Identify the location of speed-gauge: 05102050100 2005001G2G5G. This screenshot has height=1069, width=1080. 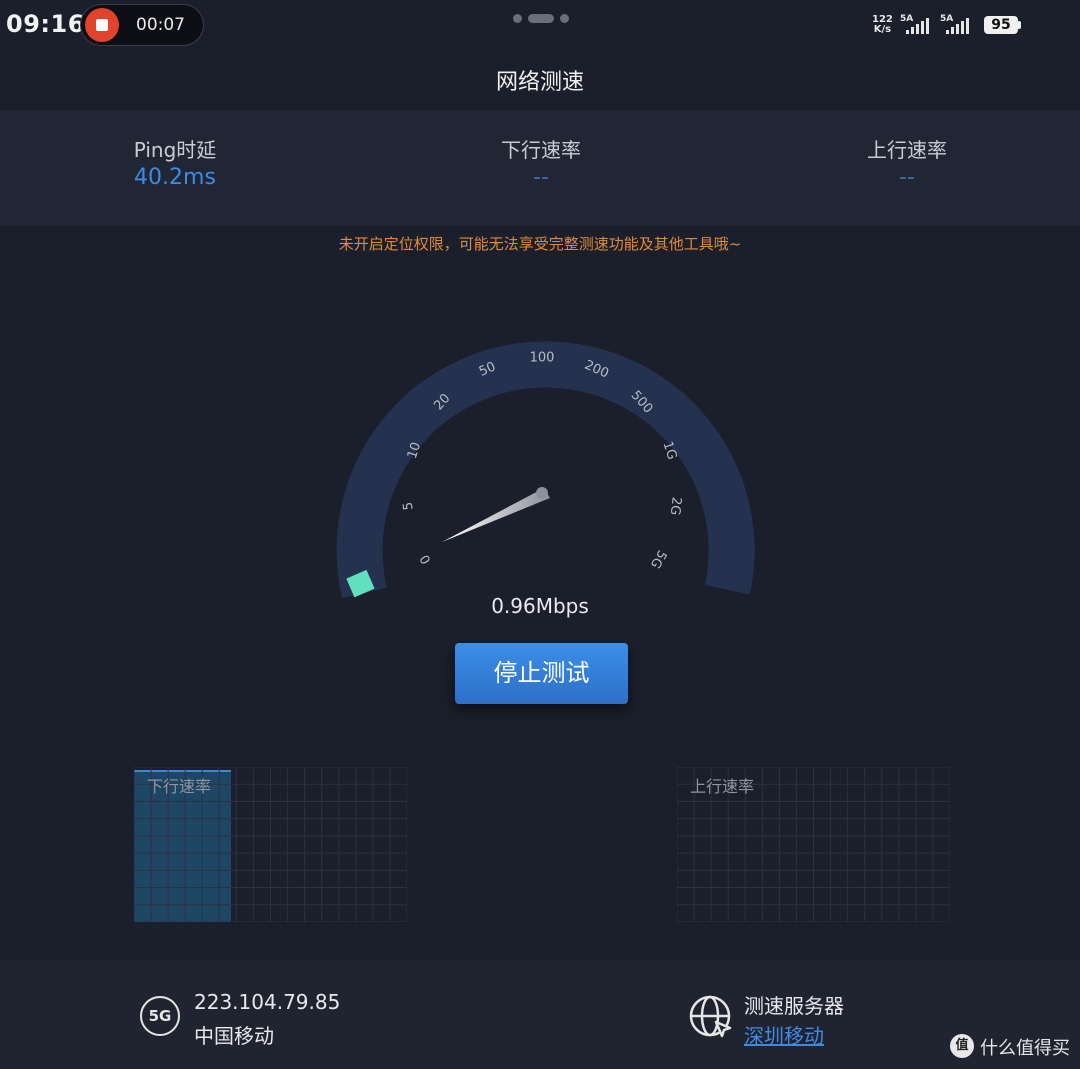
(545, 470).